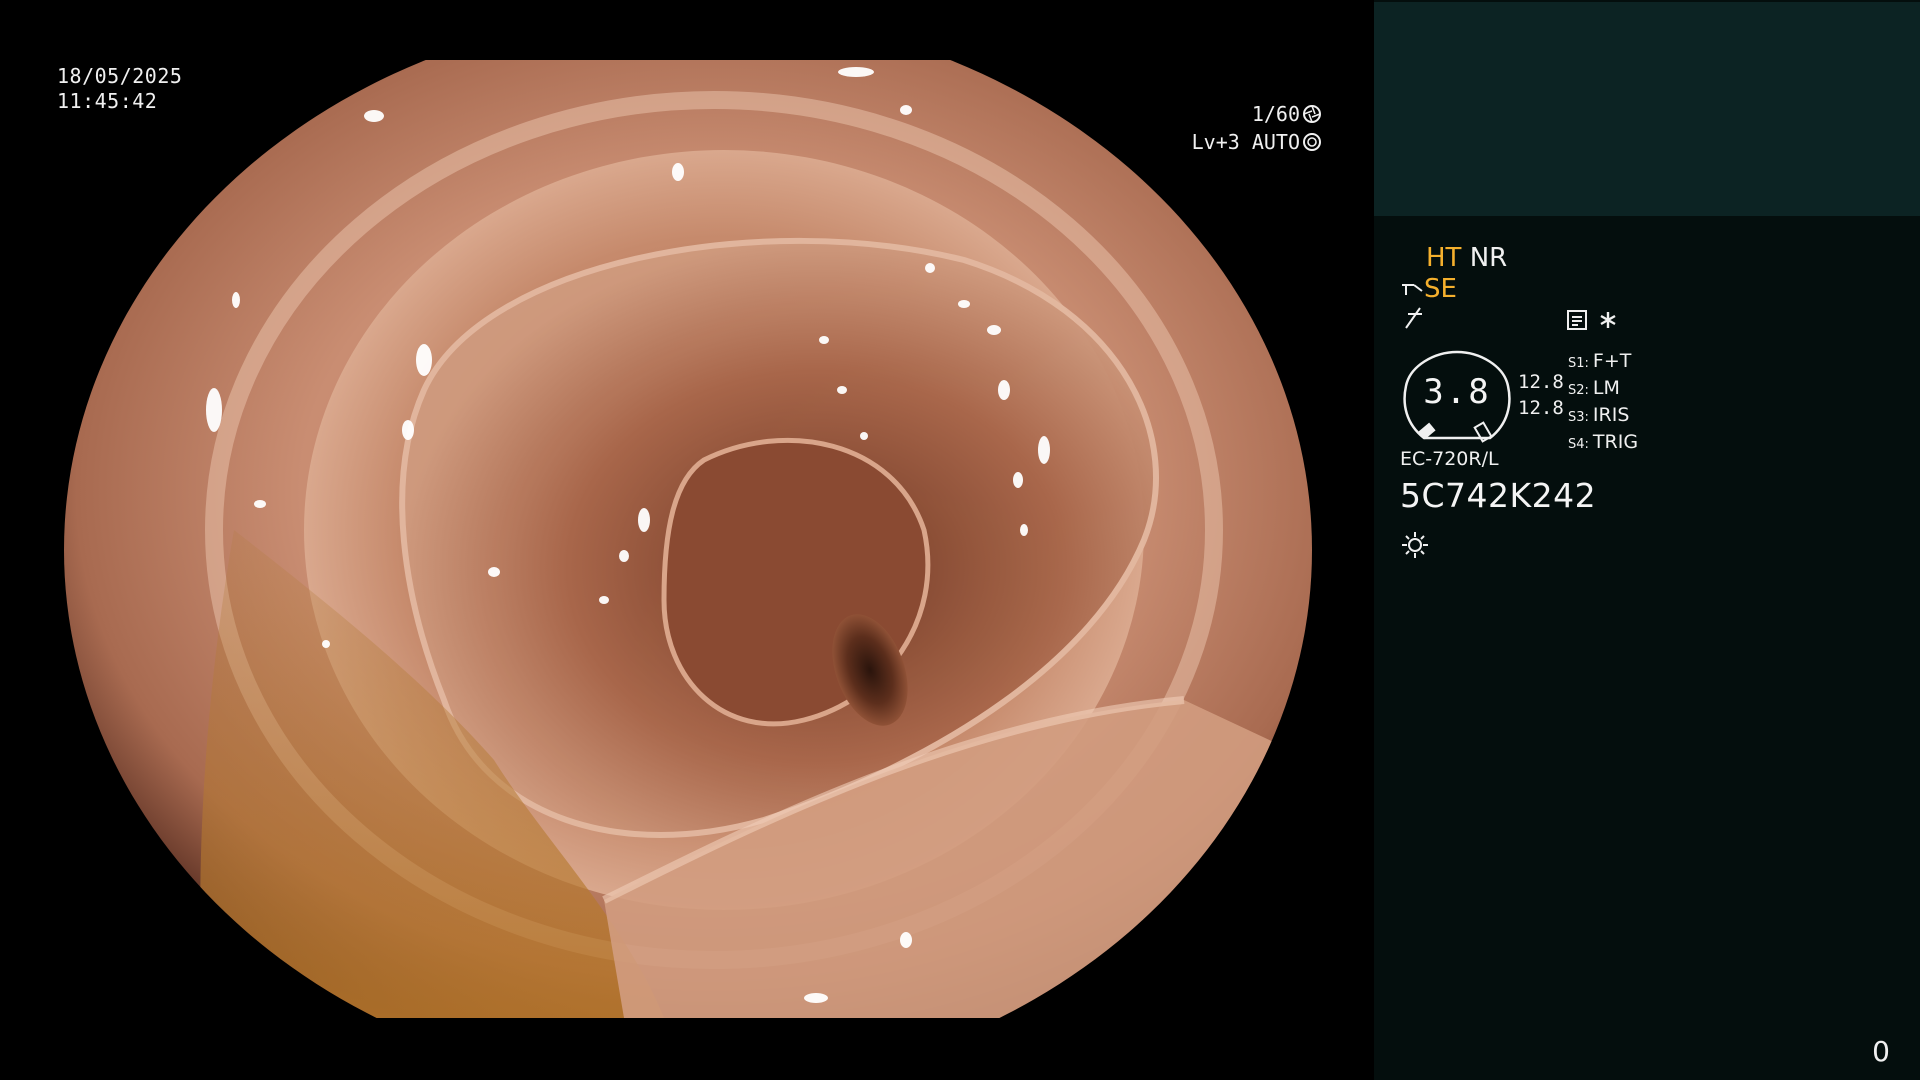 This screenshot has height=1080, width=1920. Describe the element at coordinates (1312, 142) in the screenshot. I see `iris-icon` at that location.